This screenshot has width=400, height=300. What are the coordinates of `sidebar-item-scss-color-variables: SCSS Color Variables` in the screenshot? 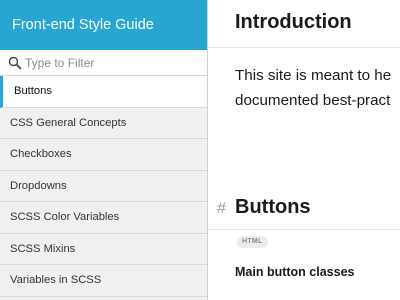 It's located at (103, 218).